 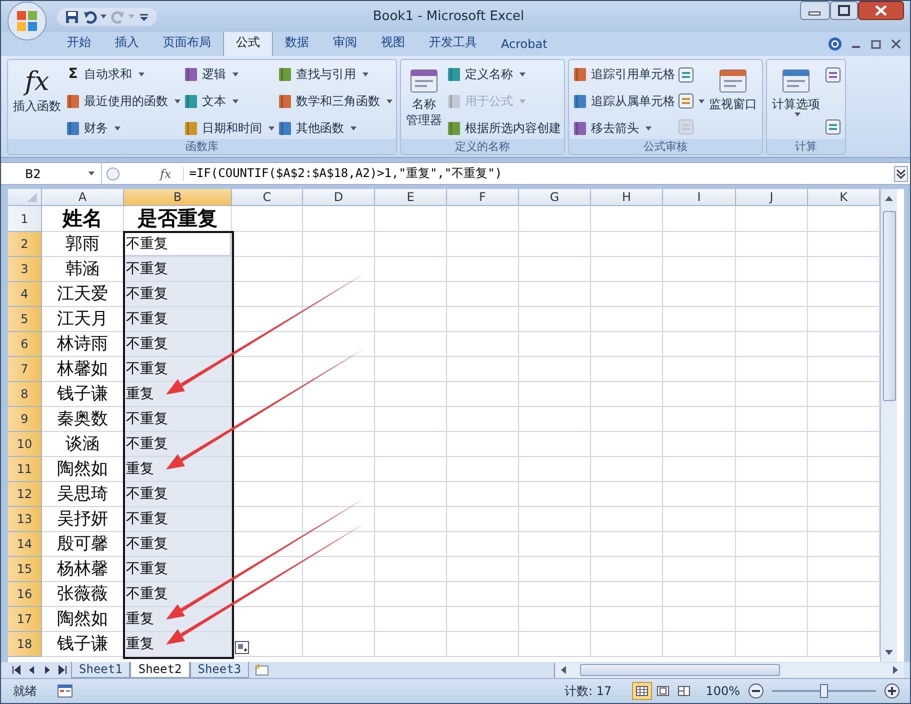 I want to click on sheet-tab: Sheet2, so click(x=160, y=670).